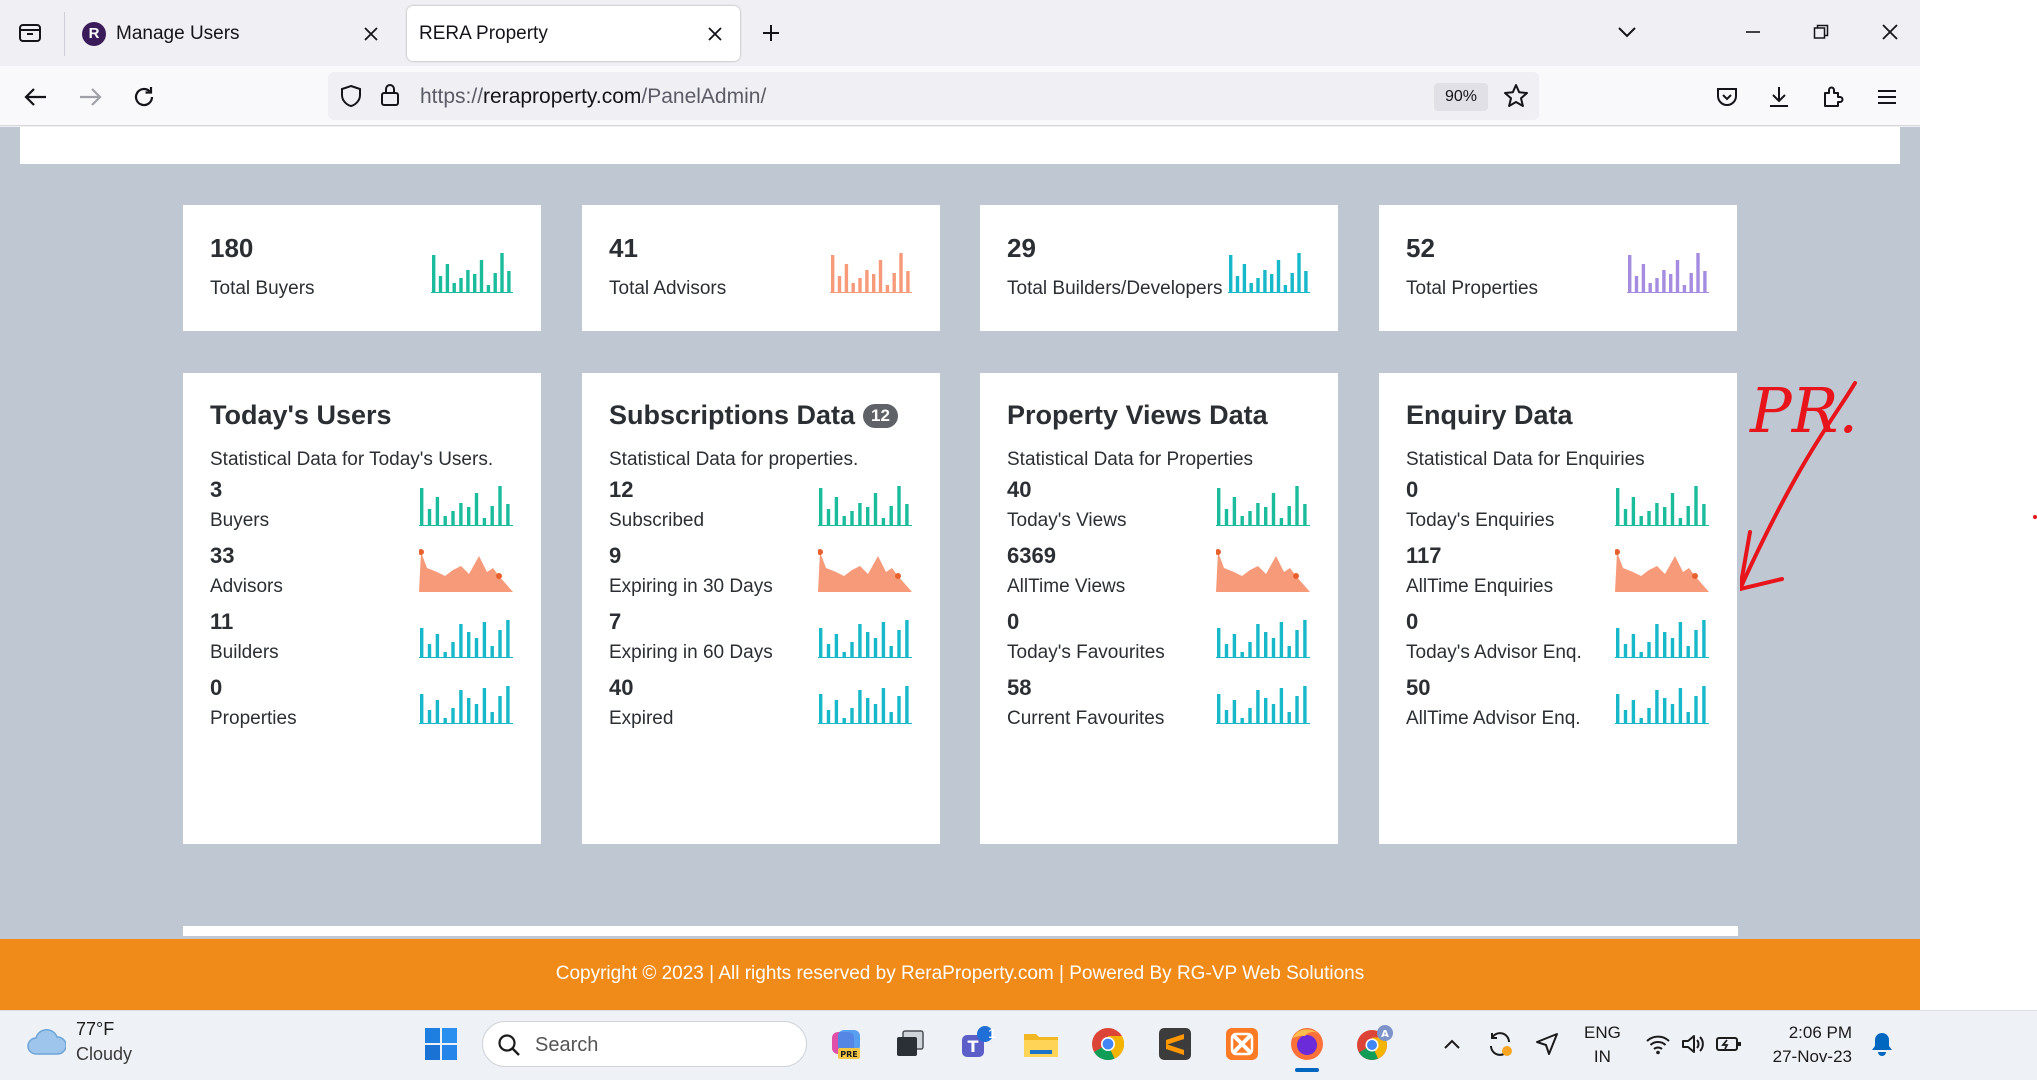 This screenshot has height=1080, width=2037. What do you see at coordinates (1452, 1044) in the screenshot?
I see `chevron-up-icon` at bounding box center [1452, 1044].